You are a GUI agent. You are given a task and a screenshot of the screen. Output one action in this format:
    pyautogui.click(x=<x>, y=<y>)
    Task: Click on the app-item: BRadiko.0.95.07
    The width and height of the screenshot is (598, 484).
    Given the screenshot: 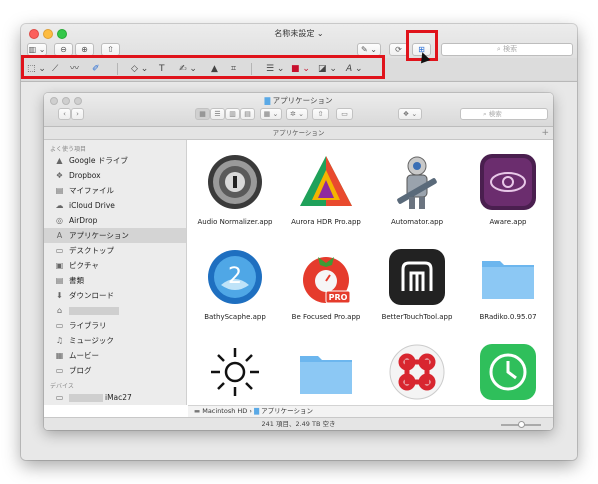 What is the action you would take?
    pyautogui.click(x=508, y=284)
    